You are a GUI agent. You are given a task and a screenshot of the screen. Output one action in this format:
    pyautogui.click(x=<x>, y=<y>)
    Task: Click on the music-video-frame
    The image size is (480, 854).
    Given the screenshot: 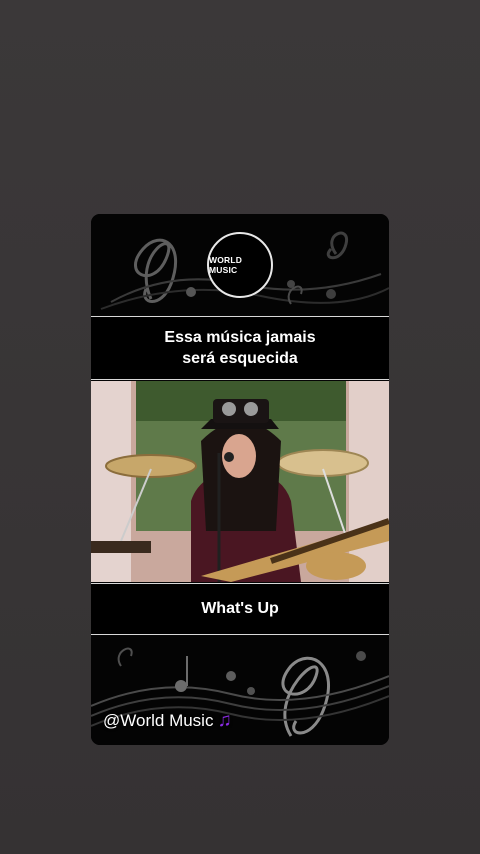 What is the action you would take?
    pyautogui.click(x=240, y=481)
    